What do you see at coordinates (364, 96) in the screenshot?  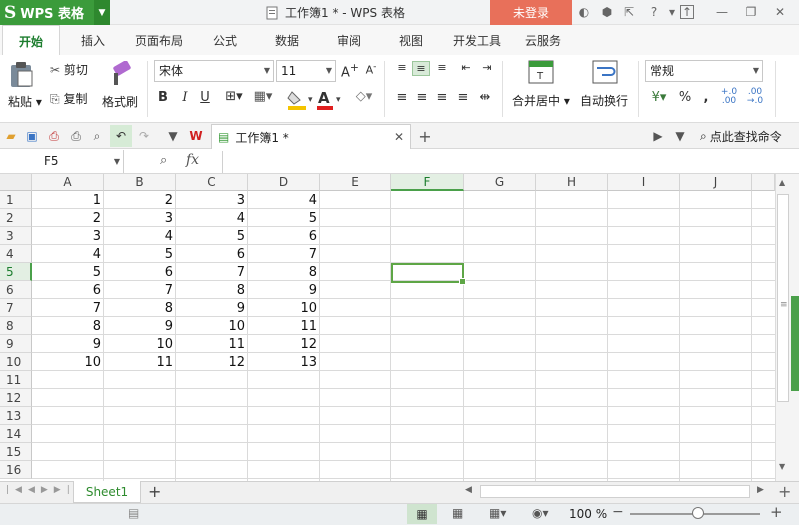 I see `clear-format-icon: ◇▾` at bounding box center [364, 96].